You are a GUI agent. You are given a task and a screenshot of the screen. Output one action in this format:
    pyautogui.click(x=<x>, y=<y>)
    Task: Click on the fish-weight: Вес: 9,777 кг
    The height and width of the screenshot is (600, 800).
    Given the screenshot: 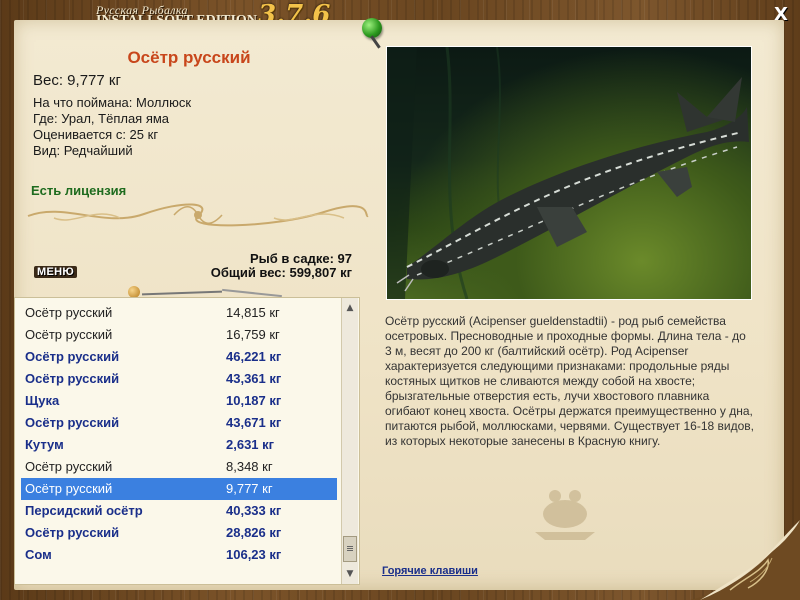 What is the action you would take?
    pyautogui.click(x=77, y=80)
    